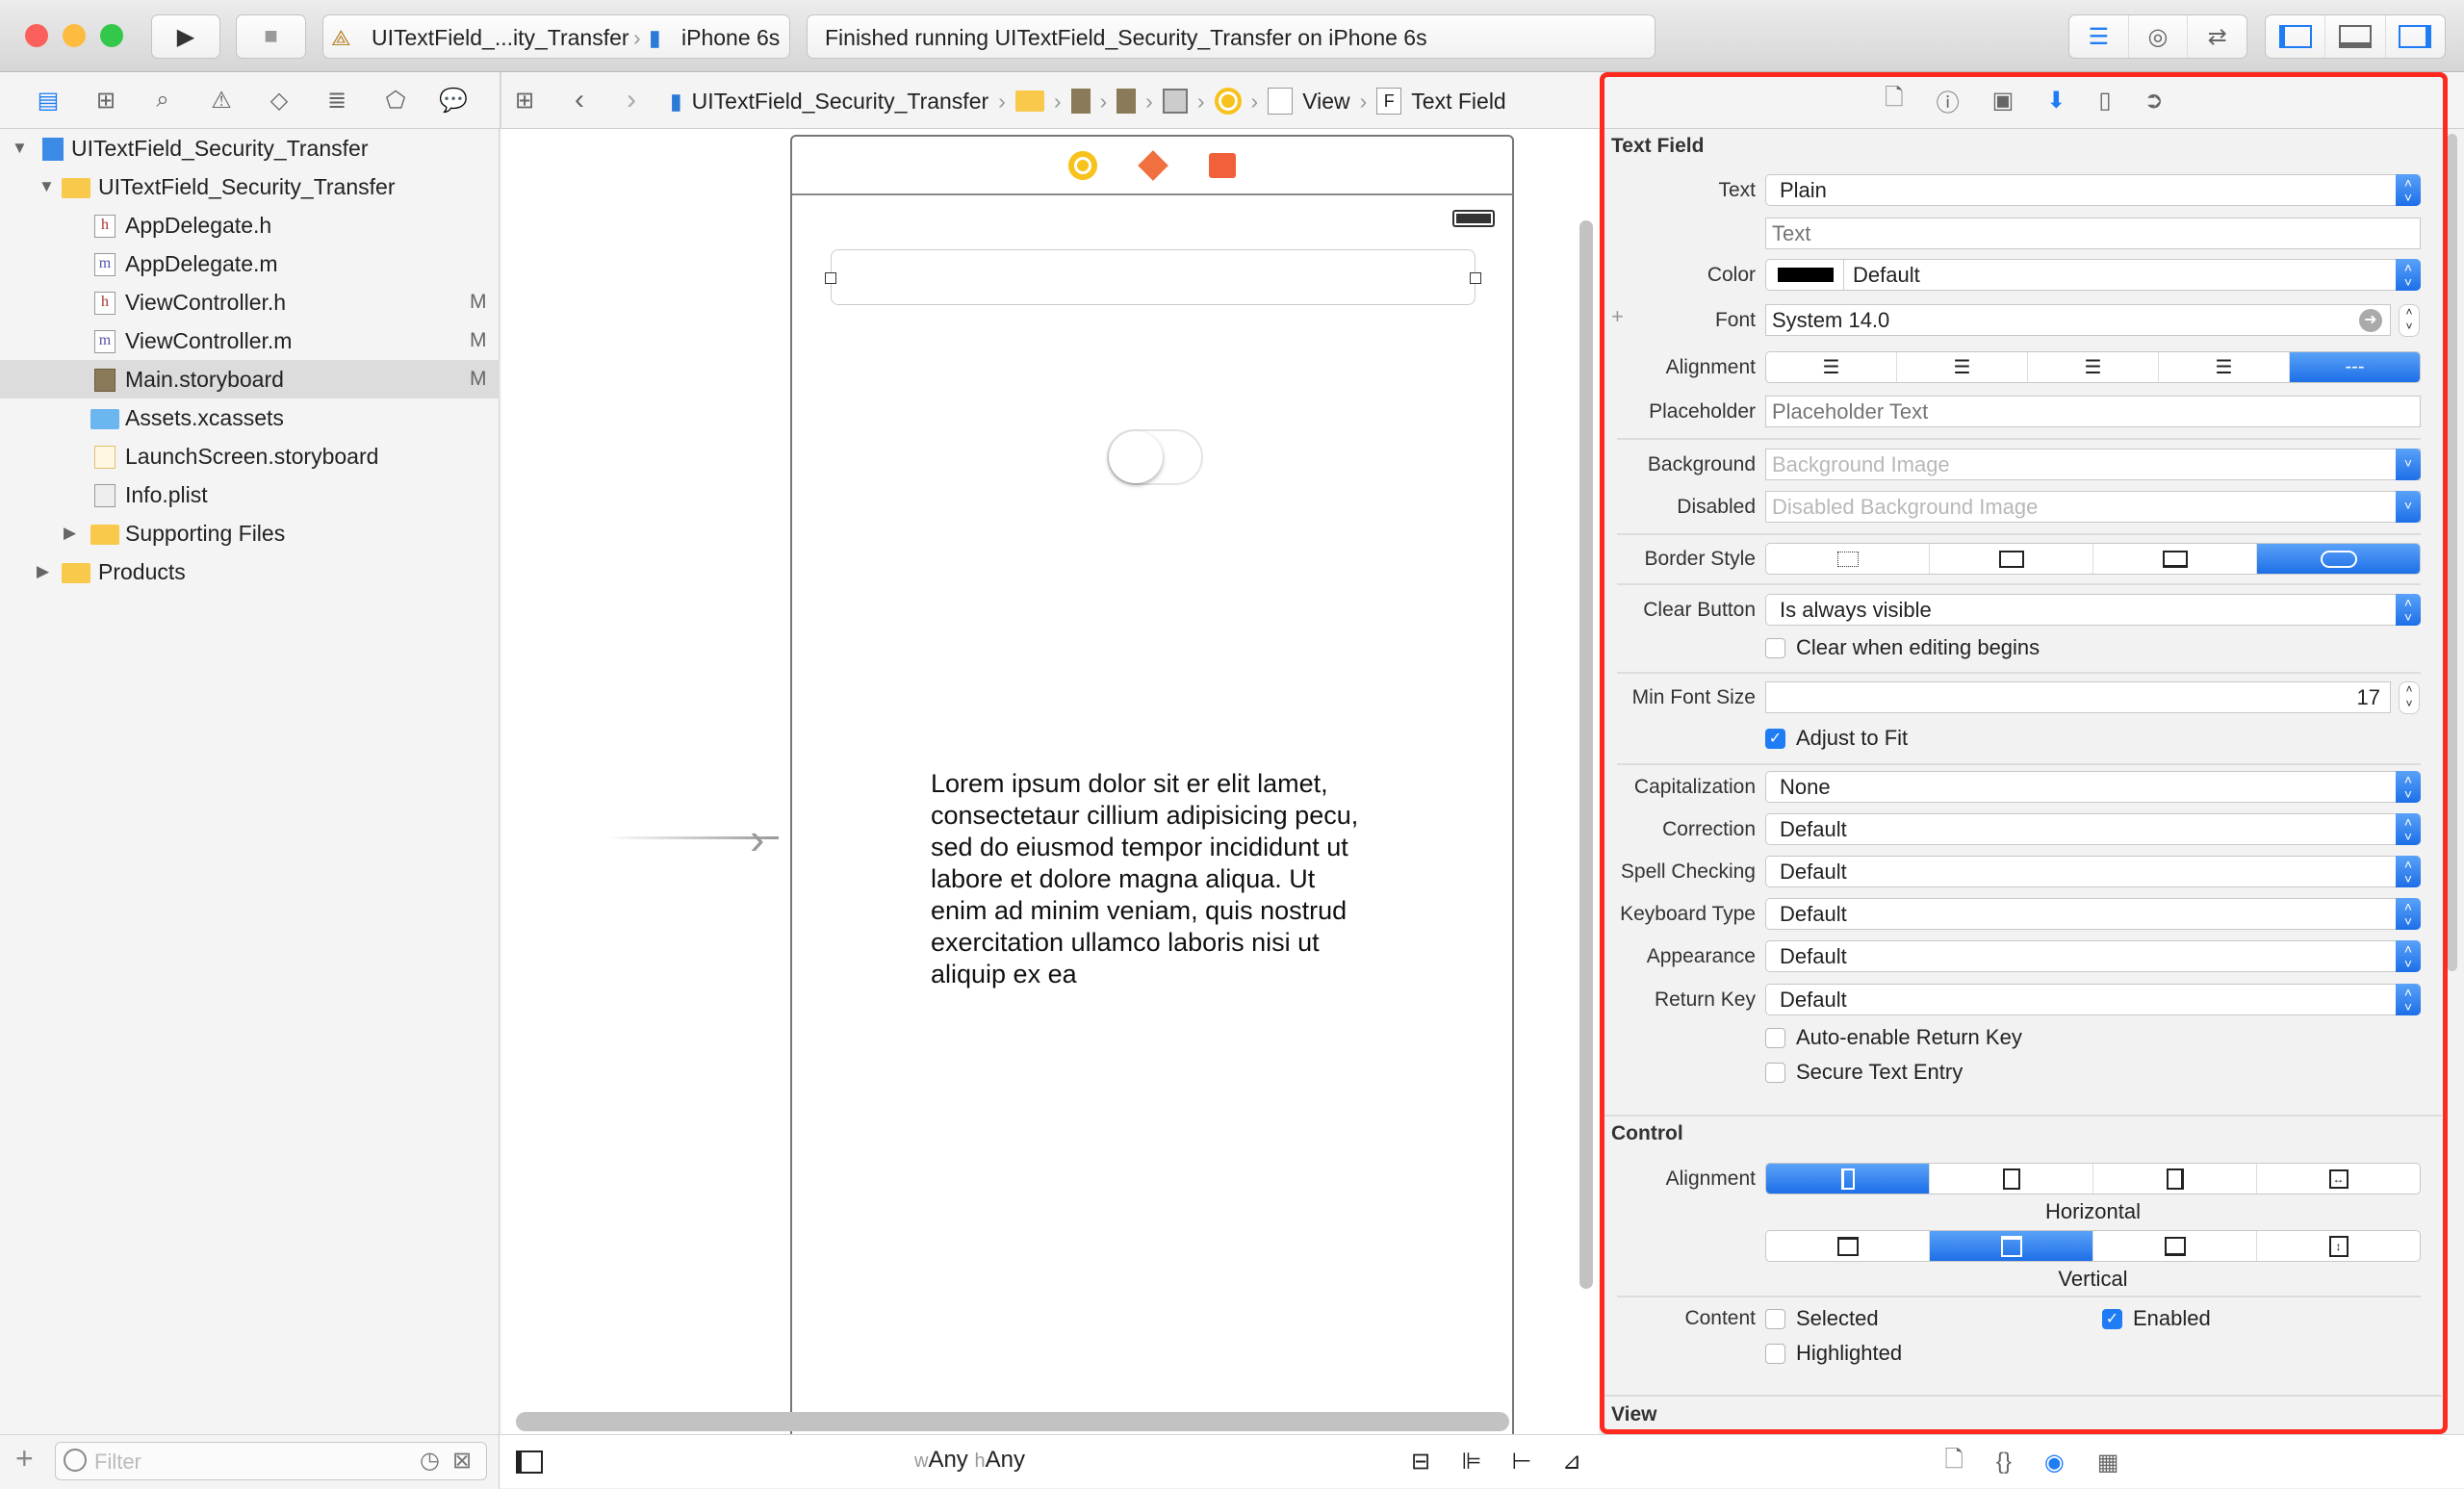  What do you see at coordinates (2355, 36) in the screenshot?
I see `debug-toggle-icon` at bounding box center [2355, 36].